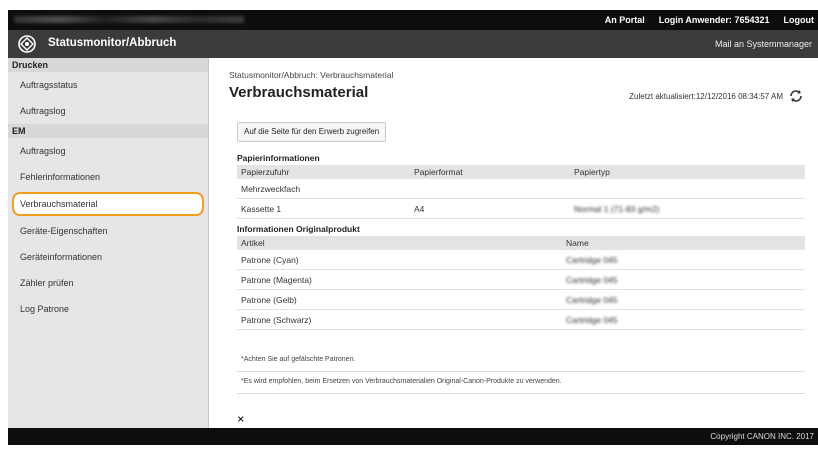  I want to click on original-product-heading: Informationen Originalprodukt, so click(298, 229).